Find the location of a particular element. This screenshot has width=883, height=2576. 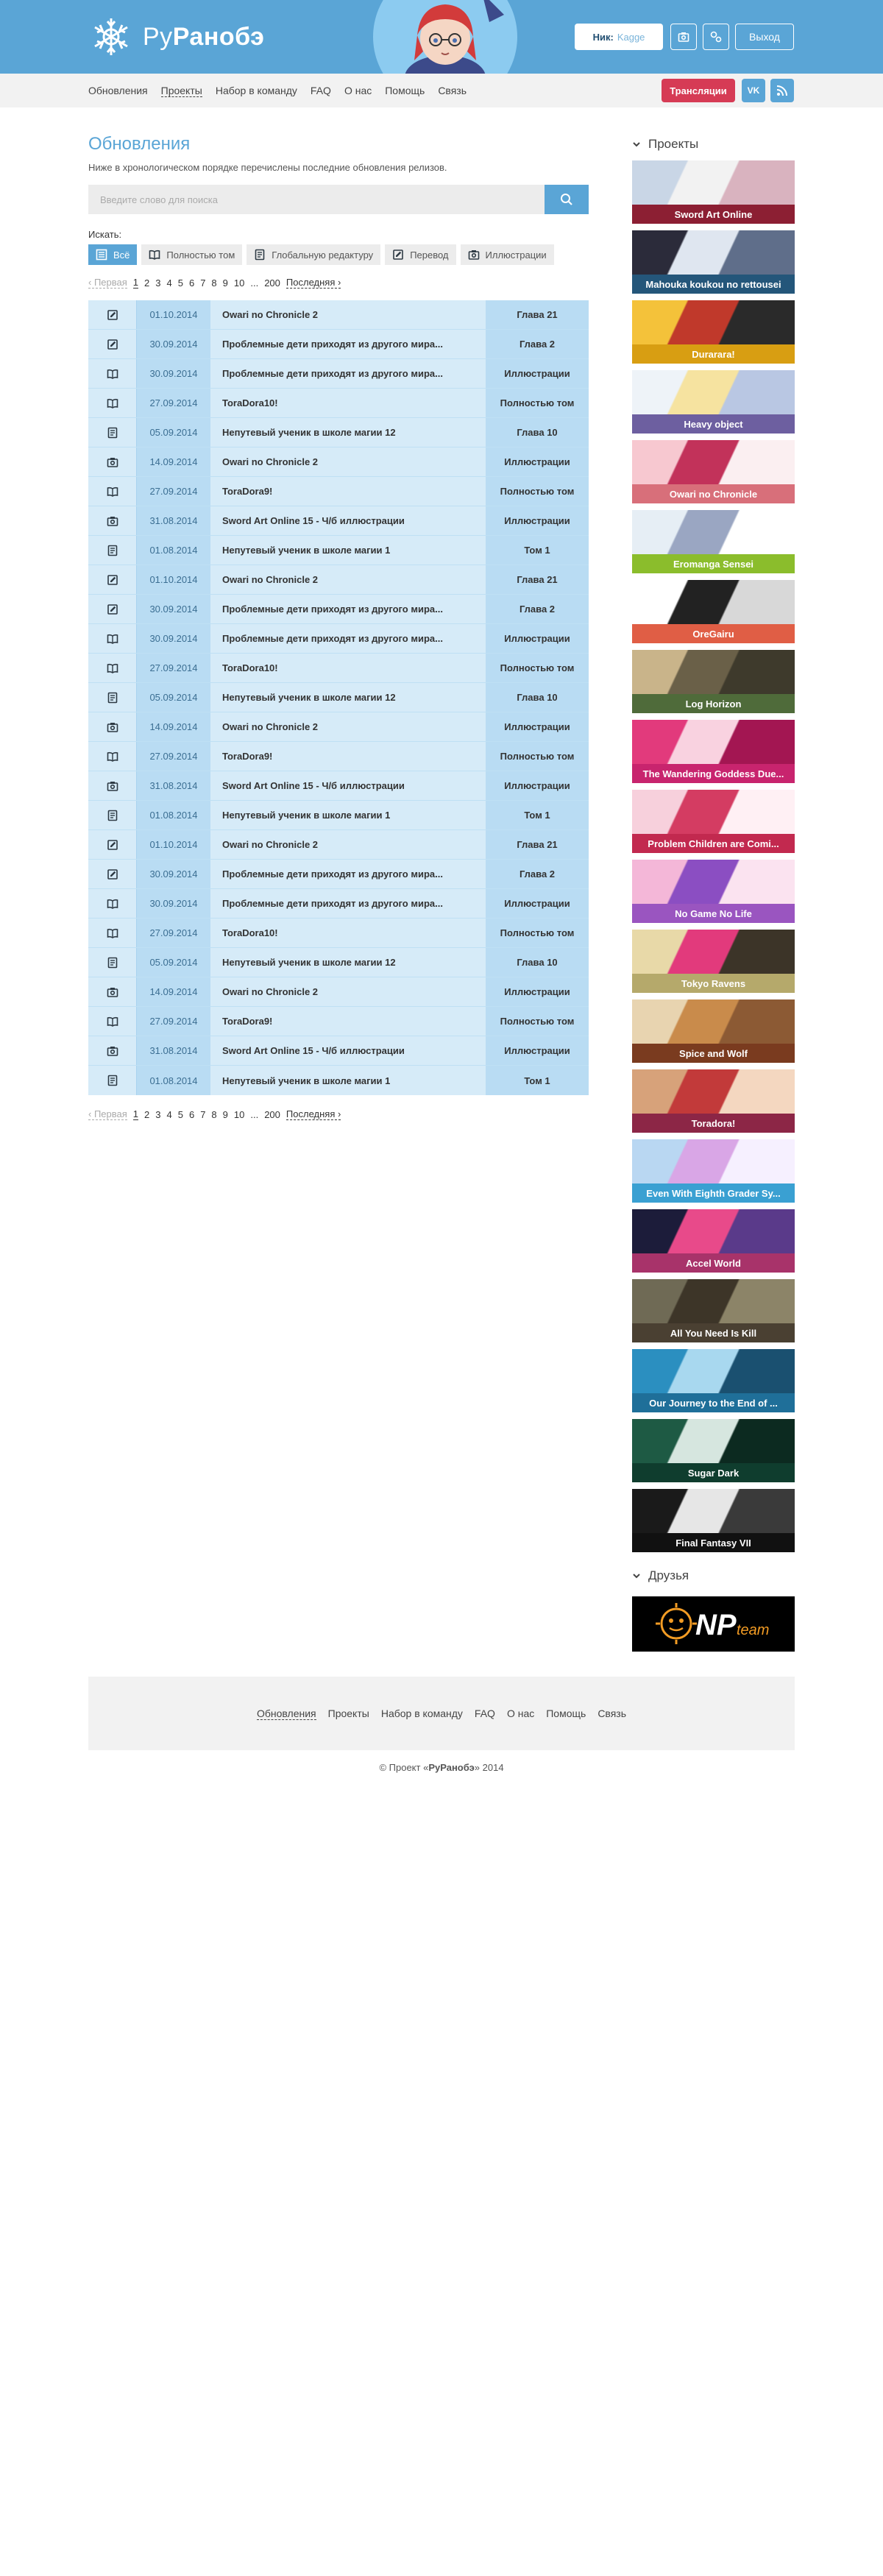

nickname-field: Ник: Kagge is located at coordinates (619, 37).